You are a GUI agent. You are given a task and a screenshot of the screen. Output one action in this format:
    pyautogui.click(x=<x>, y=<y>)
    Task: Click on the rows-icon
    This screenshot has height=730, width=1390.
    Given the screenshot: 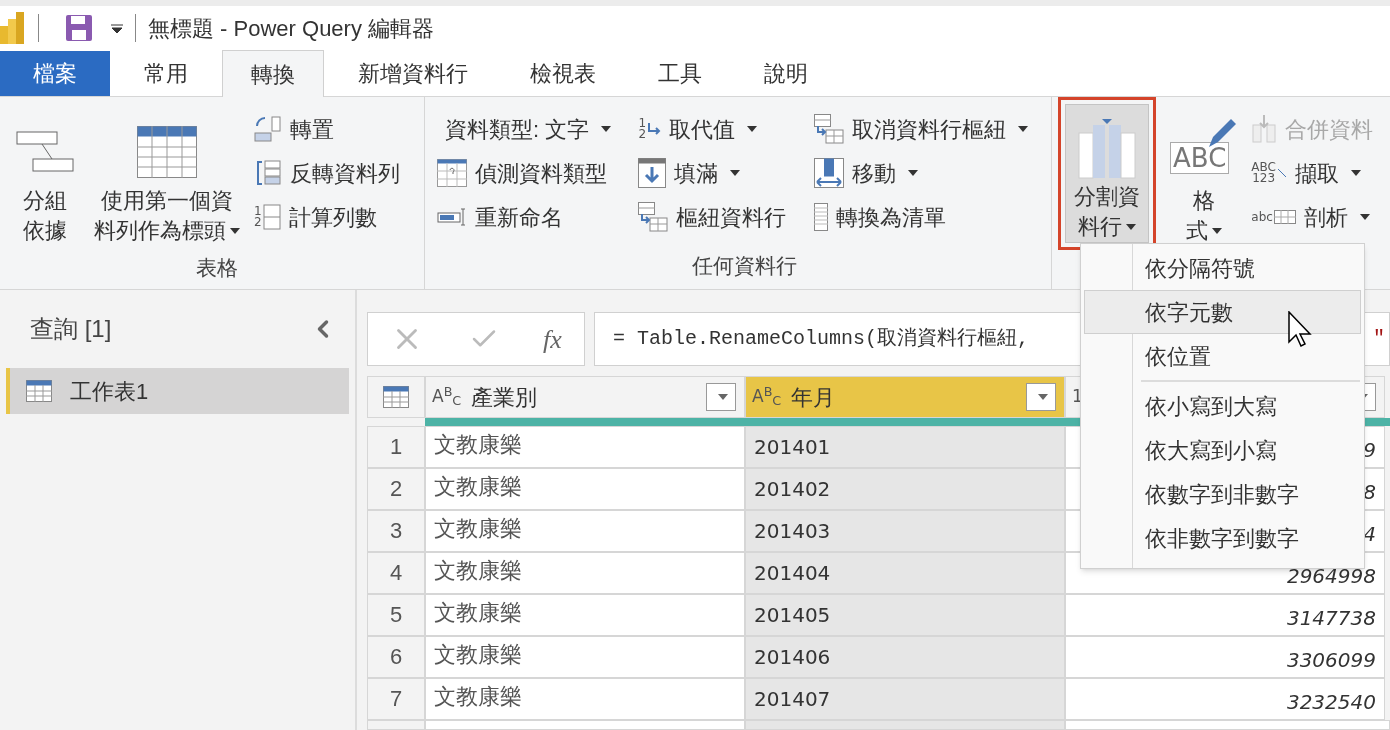 What is the action you would take?
    pyautogui.click(x=271, y=217)
    